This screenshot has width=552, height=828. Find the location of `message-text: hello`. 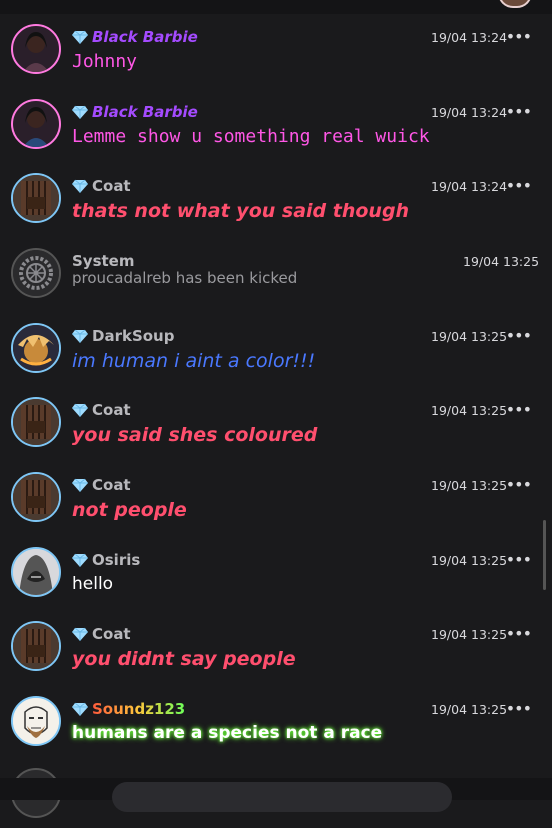

message-text: hello is located at coordinates (93, 584).